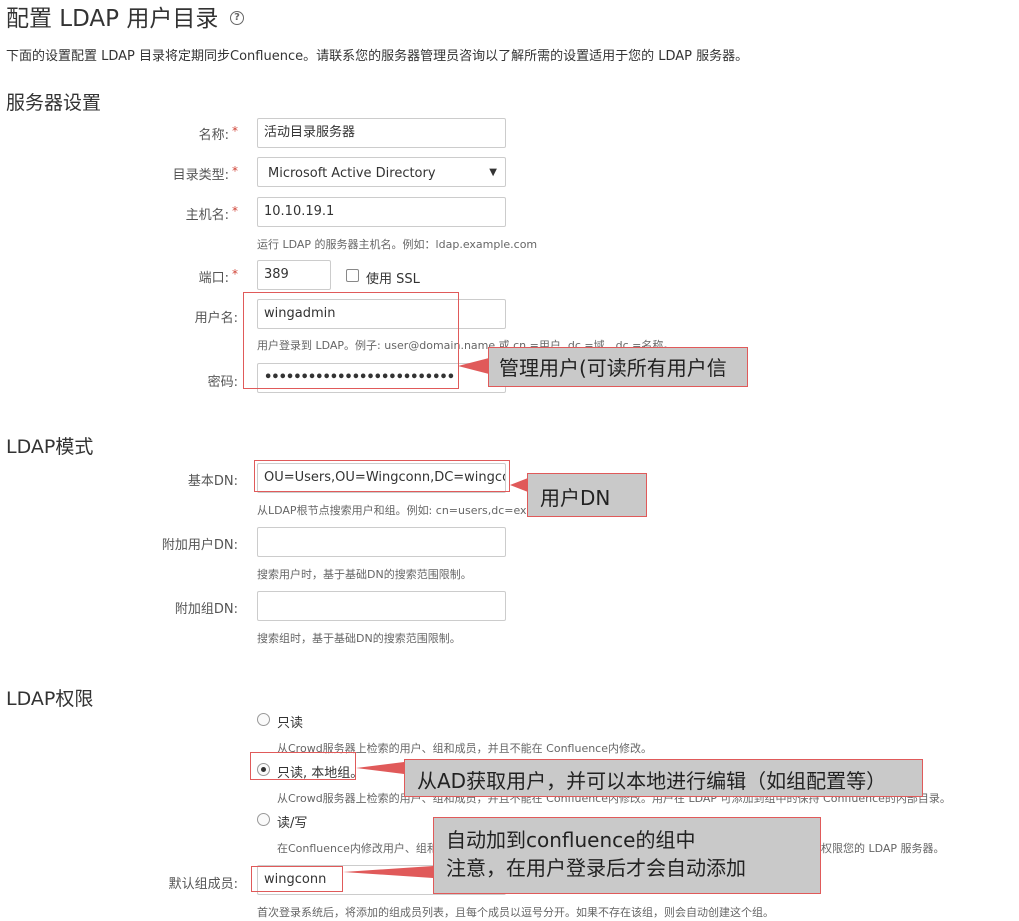 This screenshot has width=1019, height=921. I want to click on radio-read-write, so click(263, 819).